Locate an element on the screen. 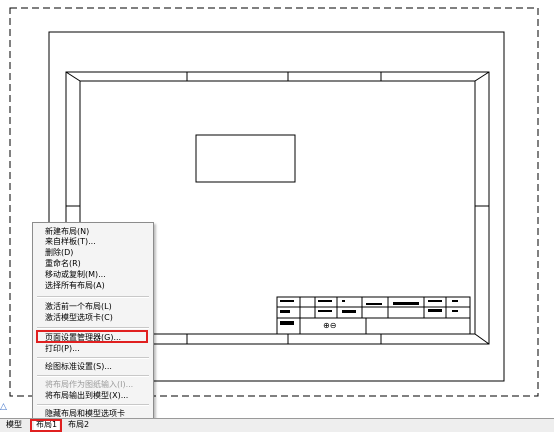 Image resolution: width=554 pixels, height=432 pixels. menu-item-activate-previous-layout: 激活前一个布局(L) is located at coordinates (78, 306).